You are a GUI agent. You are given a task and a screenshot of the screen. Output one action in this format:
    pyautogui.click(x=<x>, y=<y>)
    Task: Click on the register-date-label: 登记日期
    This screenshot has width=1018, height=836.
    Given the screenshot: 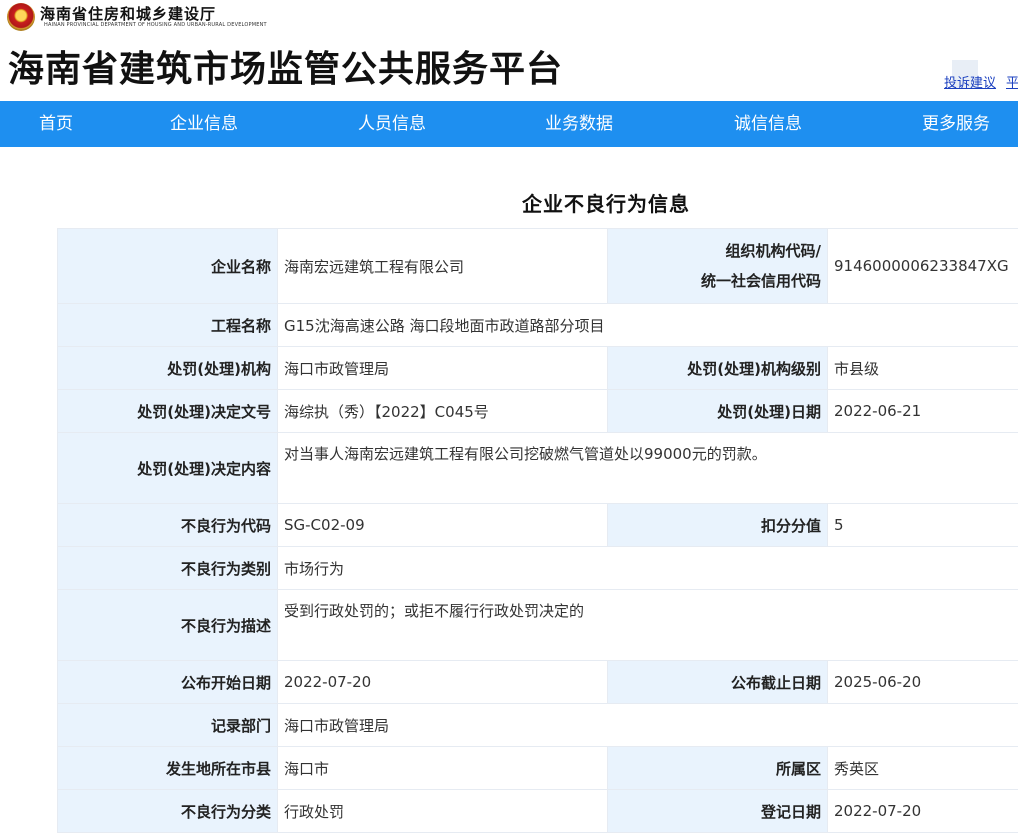 What is the action you would take?
    pyautogui.click(x=717, y=811)
    